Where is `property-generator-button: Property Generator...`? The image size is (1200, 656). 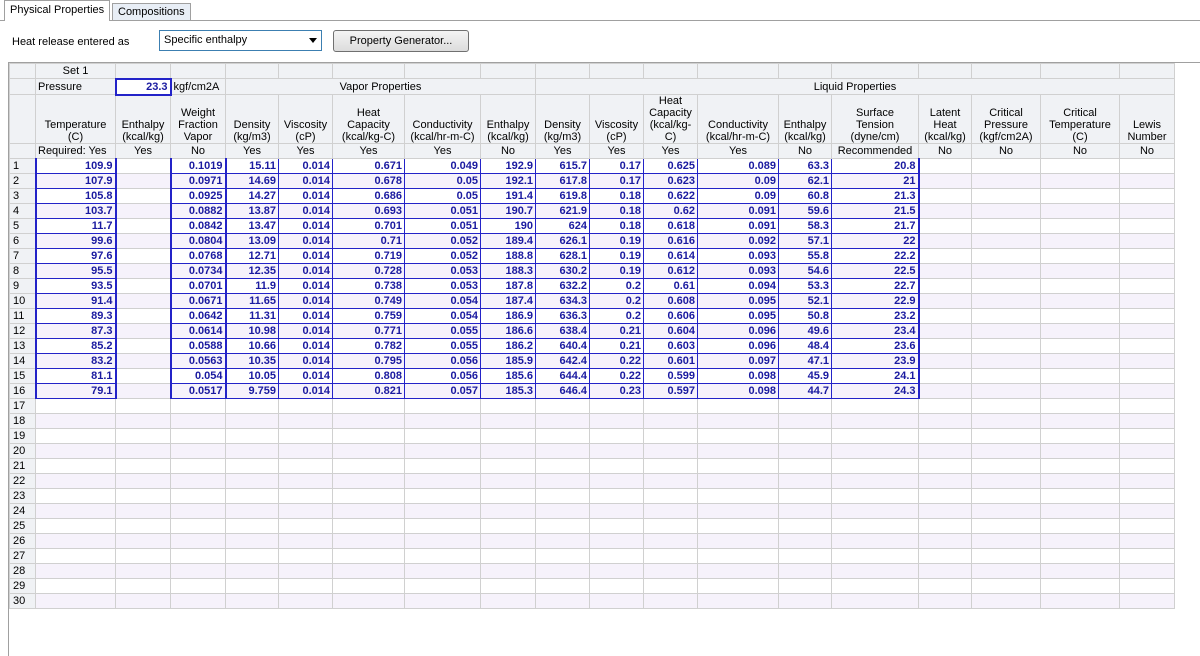 property-generator-button: Property Generator... is located at coordinates (401, 41).